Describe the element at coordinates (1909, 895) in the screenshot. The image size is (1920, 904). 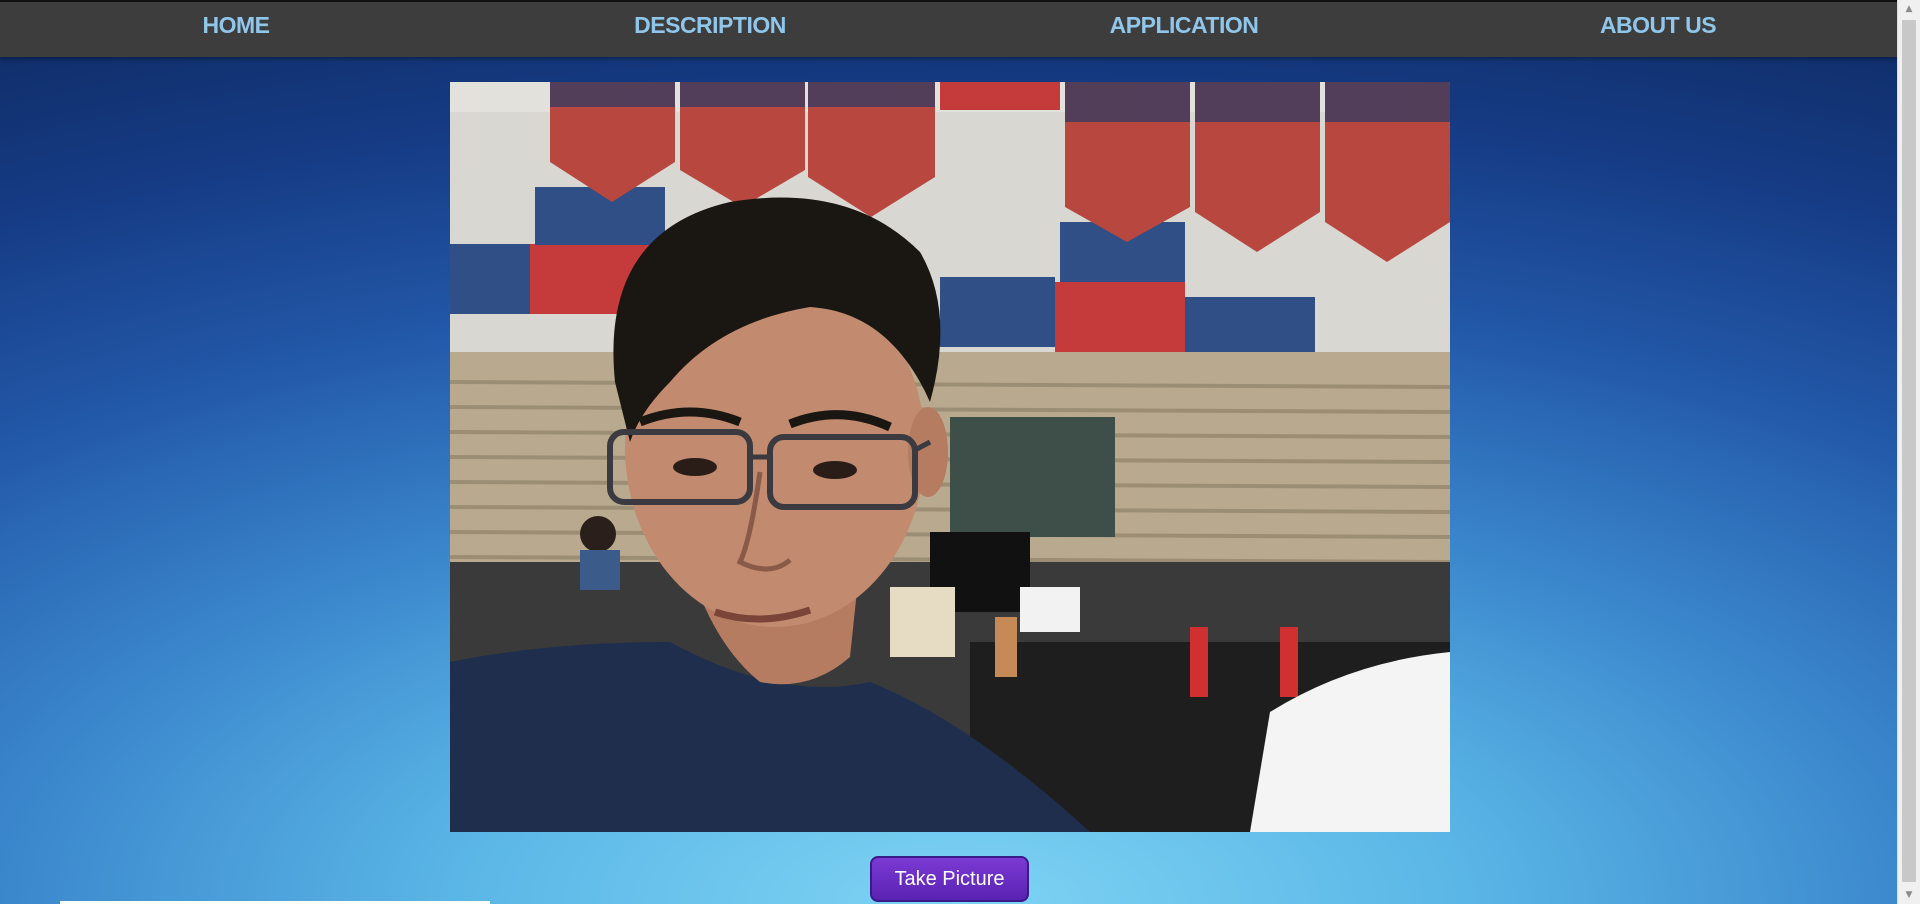
I see `scroll-down-arrow-icon: ▼` at that location.